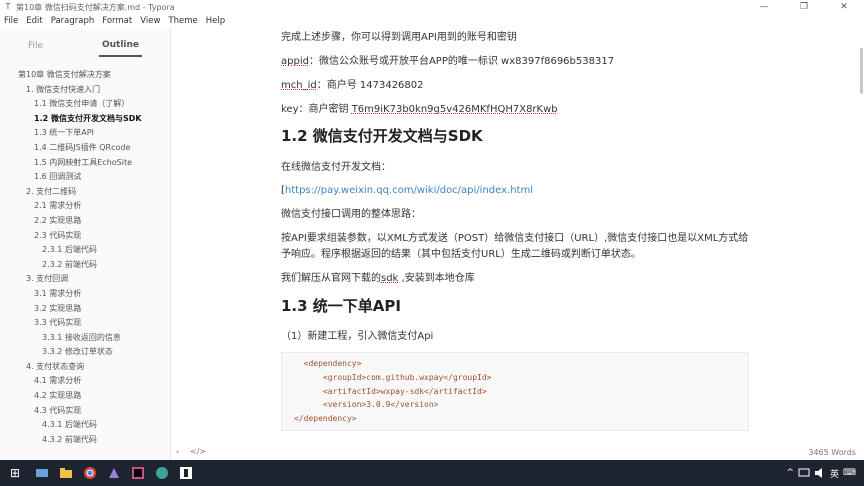 This screenshot has height=486, width=864. What do you see at coordinates (85, 236) in the screenshot?
I see `outline-item: 2.3 代码实现` at bounding box center [85, 236].